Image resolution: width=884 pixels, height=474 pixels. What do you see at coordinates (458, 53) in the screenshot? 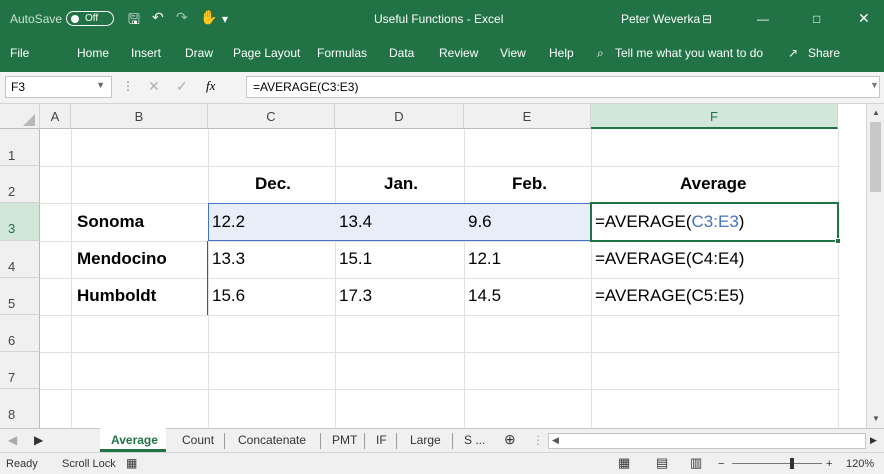
I see `tab-review: Review` at bounding box center [458, 53].